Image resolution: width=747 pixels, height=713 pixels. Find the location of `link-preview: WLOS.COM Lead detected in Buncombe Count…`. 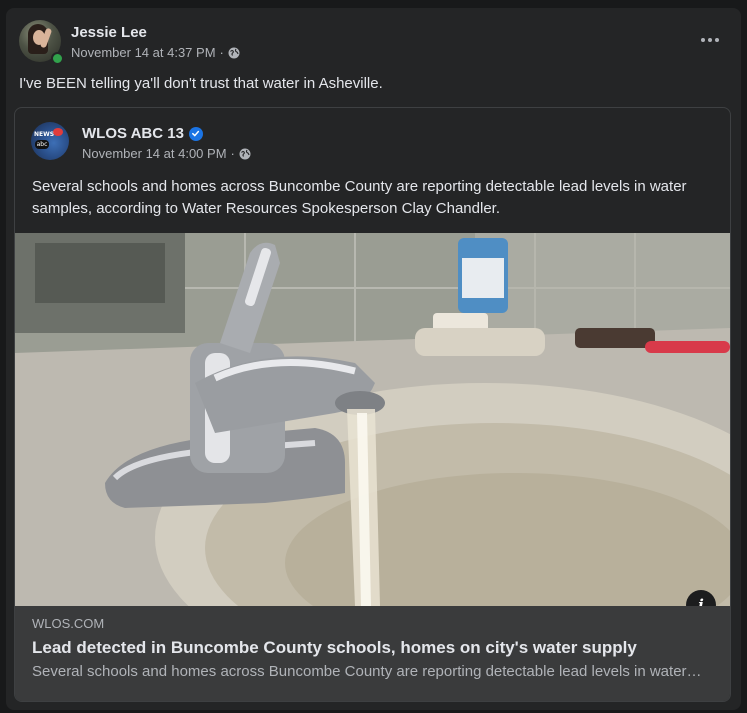

link-preview: WLOS.COM Lead detected in Buncombe Count… is located at coordinates (372, 653).